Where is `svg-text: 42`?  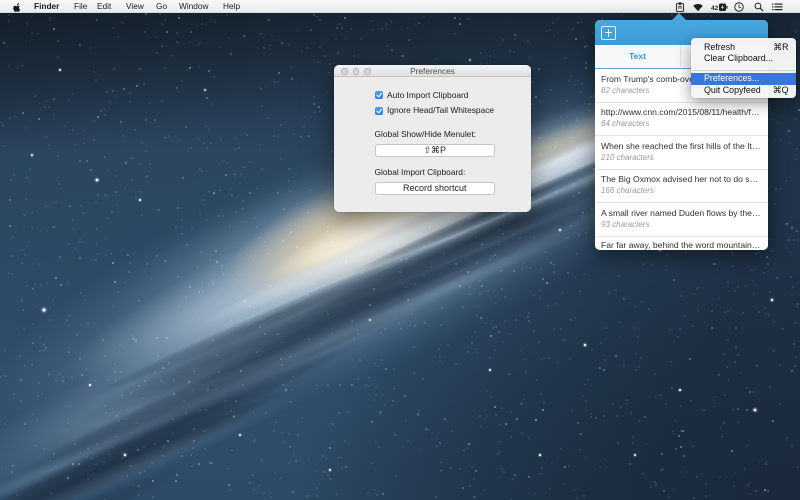 svg-text: 42 is located at coordinates (715, 7).